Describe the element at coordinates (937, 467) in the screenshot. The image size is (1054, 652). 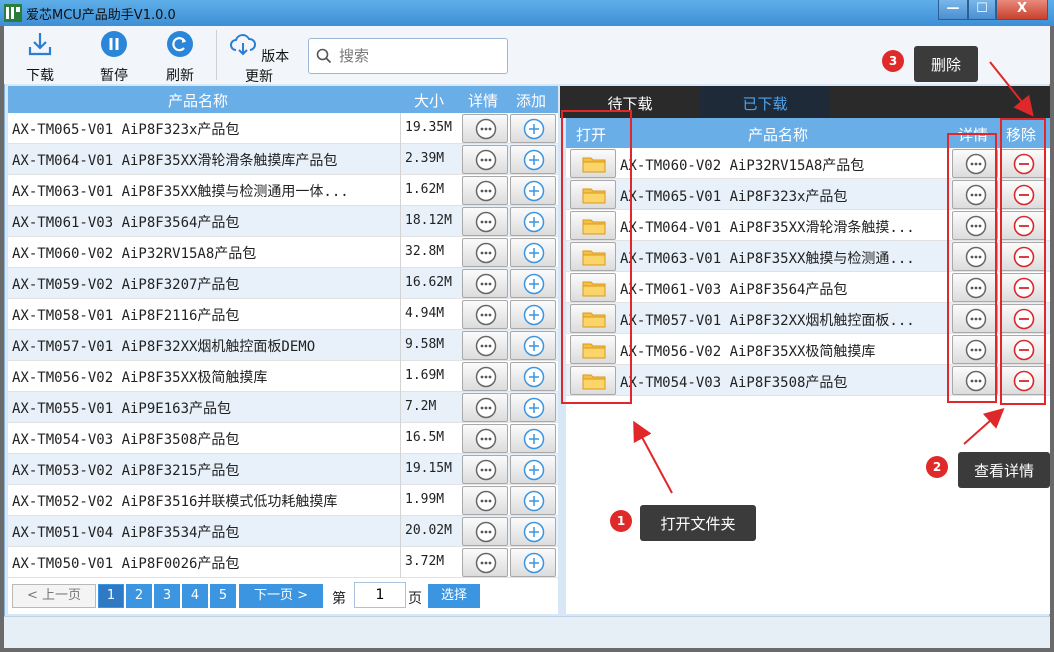
I see `callout-2-badge: 2` at that location.